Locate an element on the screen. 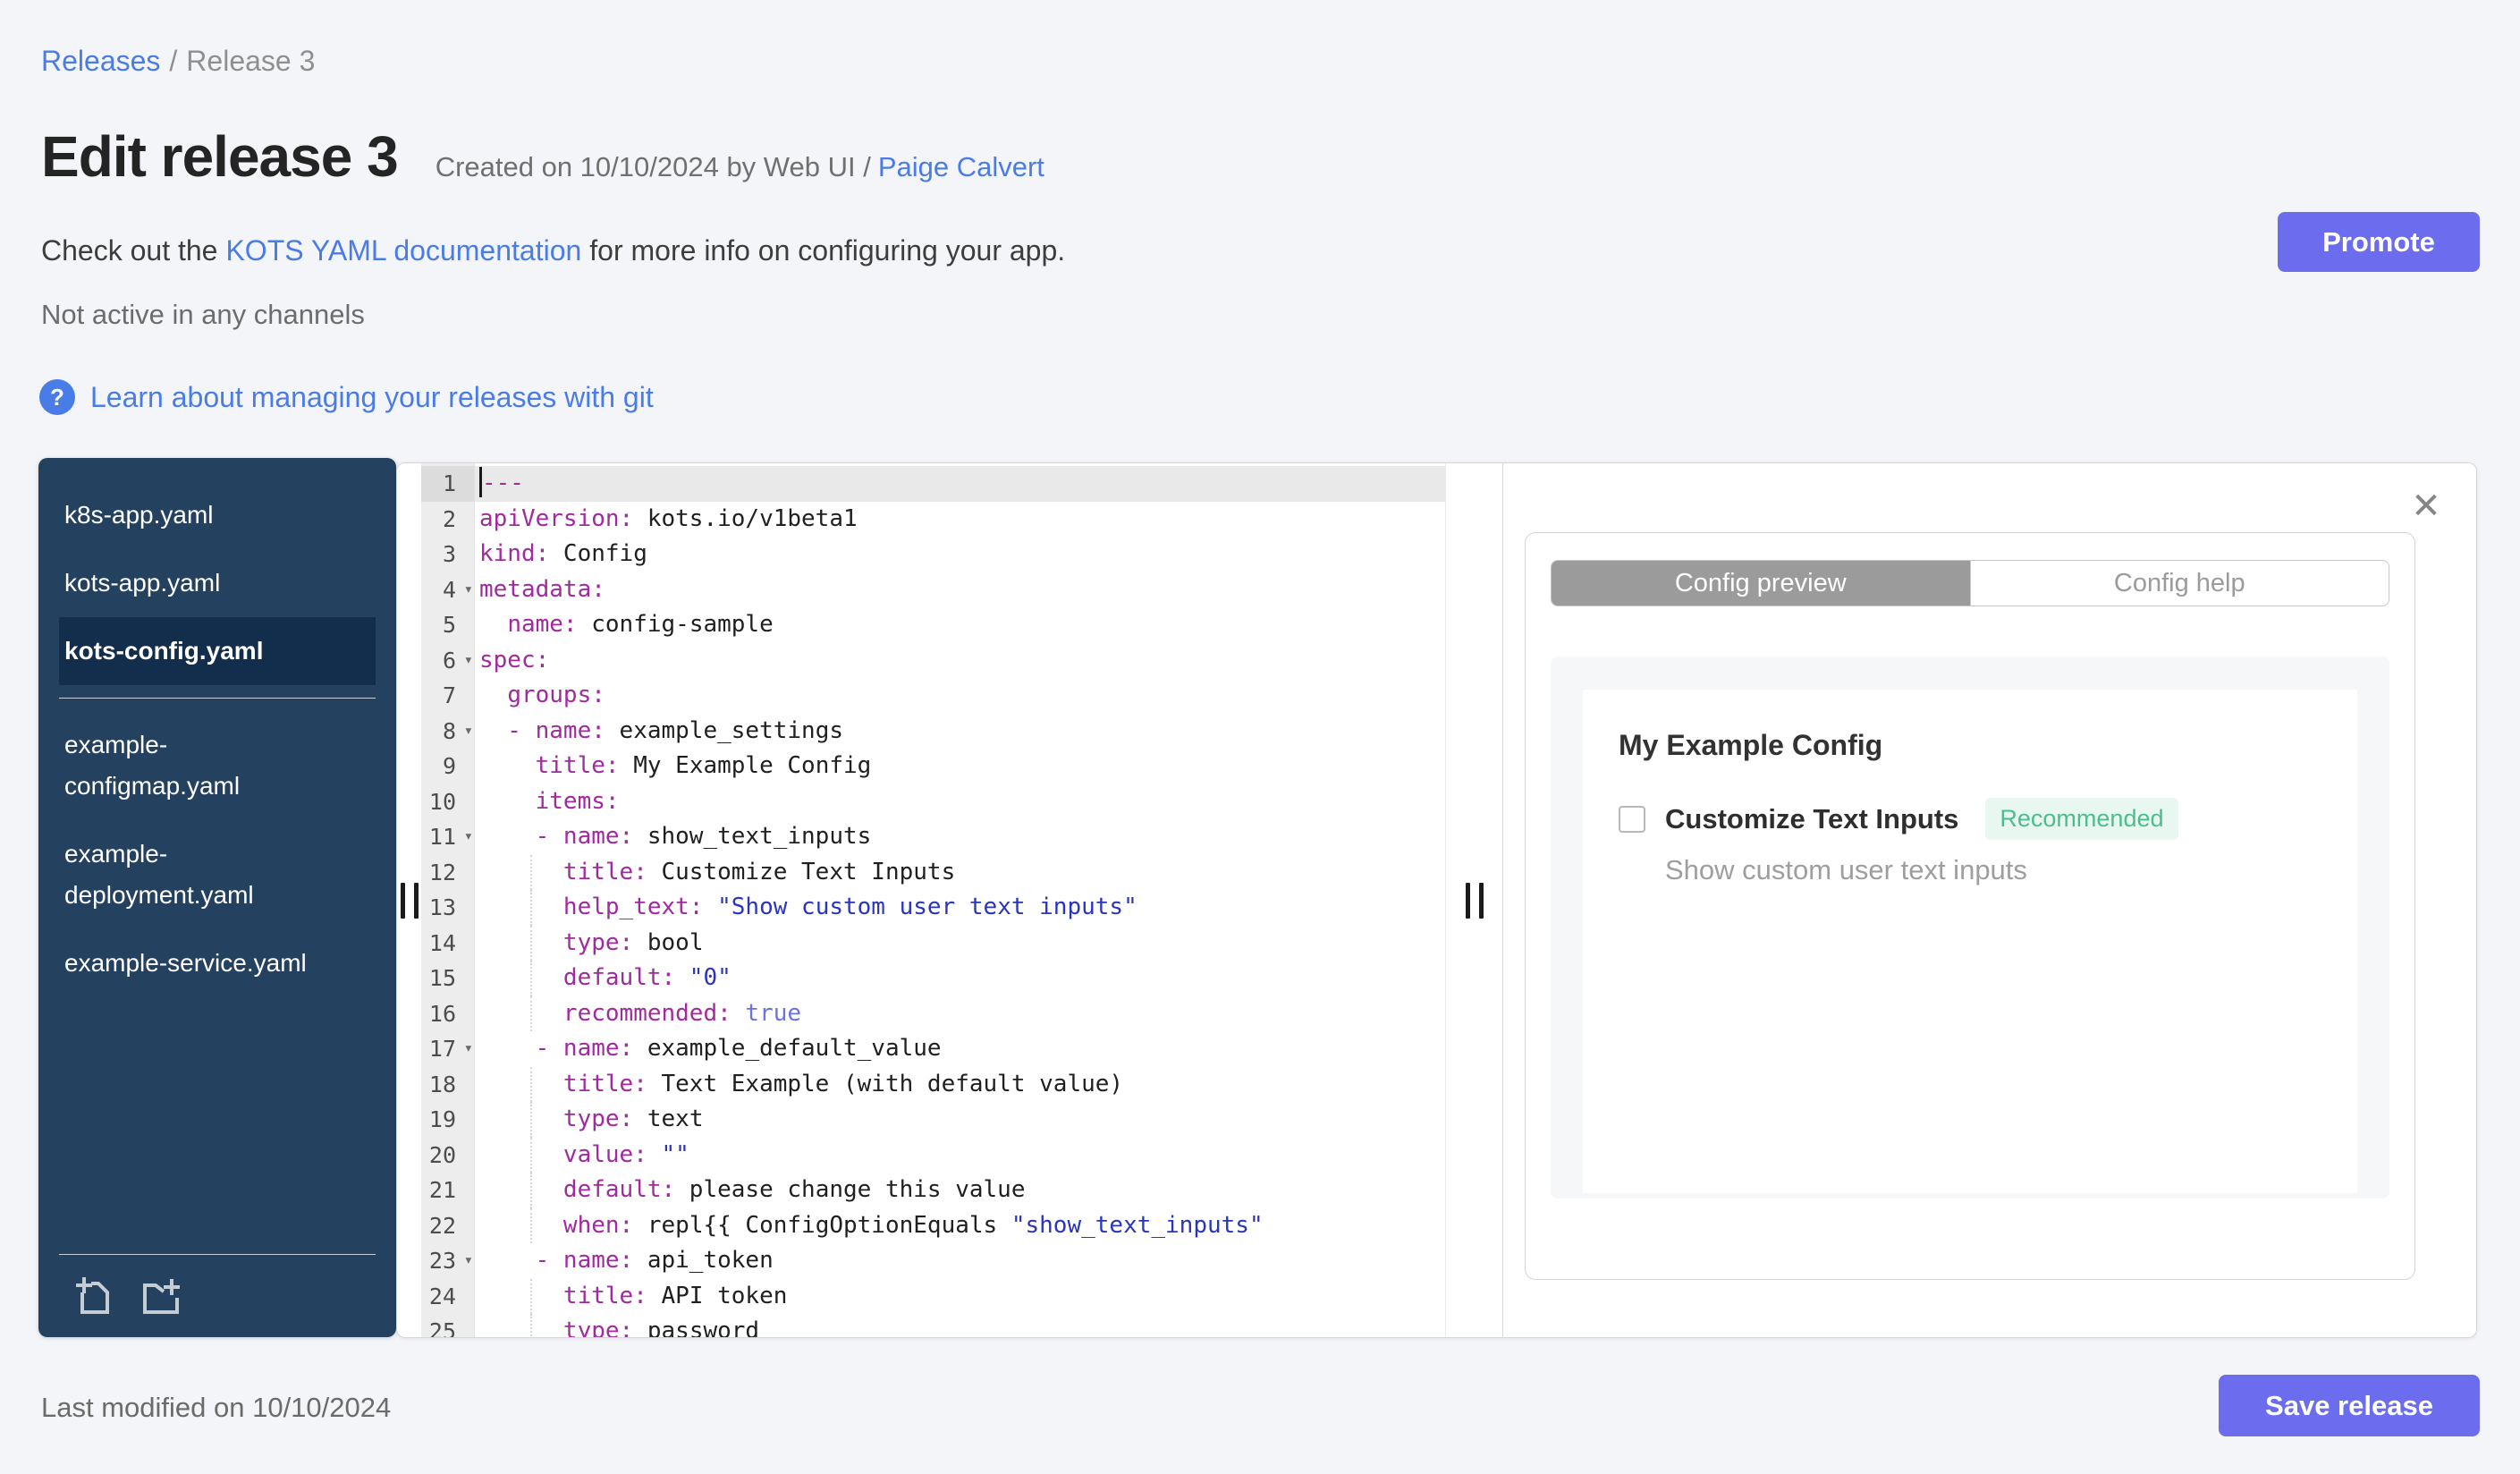  sidebar-file-kots-config.yaml: kots-config.yaml is located at coordinates (217, 651).